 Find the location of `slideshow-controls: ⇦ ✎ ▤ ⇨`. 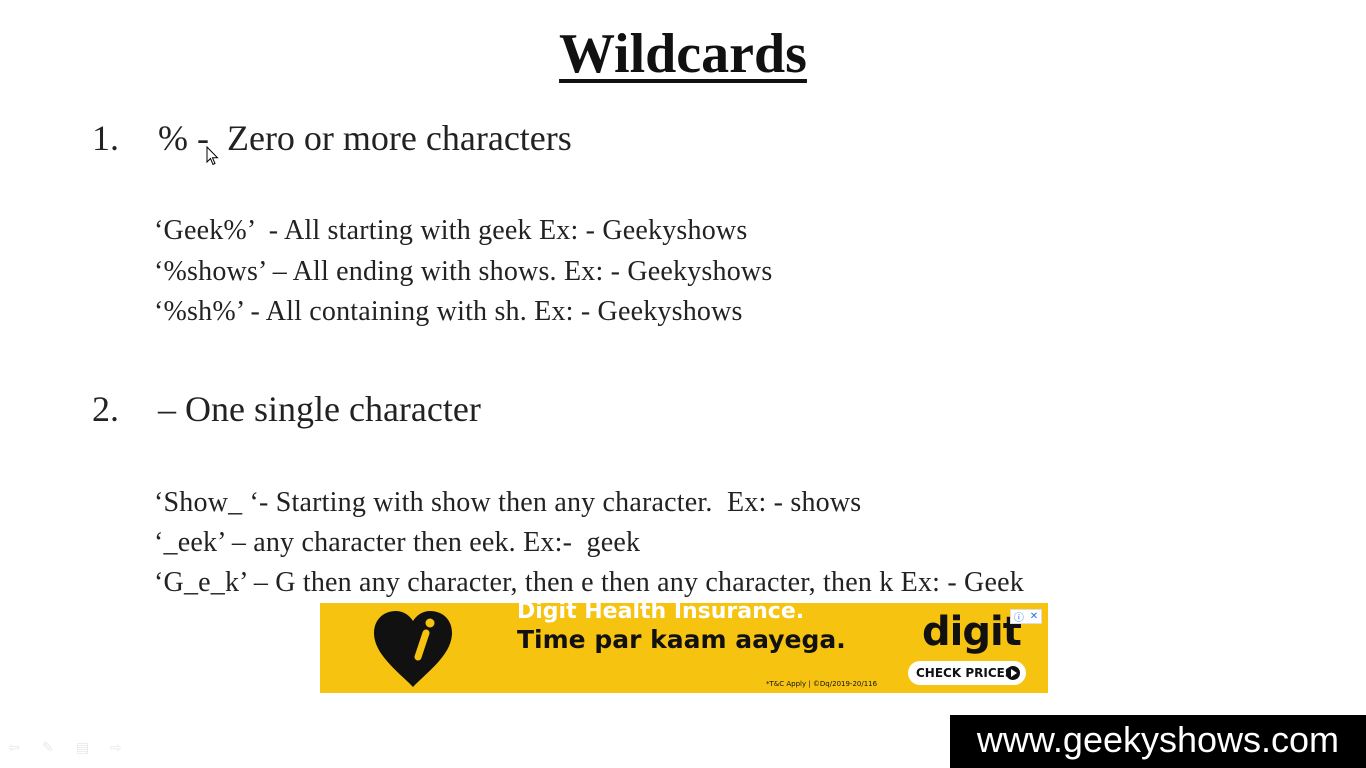

slideshow-controls: ⇦ ✎ ▤ ⇨ is located at coordinates (70, 748).